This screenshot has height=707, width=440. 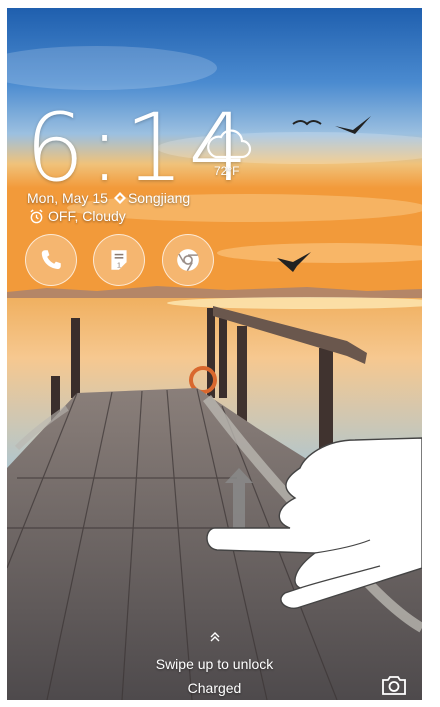 I want to click on cloud-icon, so click(x=229, y=144).